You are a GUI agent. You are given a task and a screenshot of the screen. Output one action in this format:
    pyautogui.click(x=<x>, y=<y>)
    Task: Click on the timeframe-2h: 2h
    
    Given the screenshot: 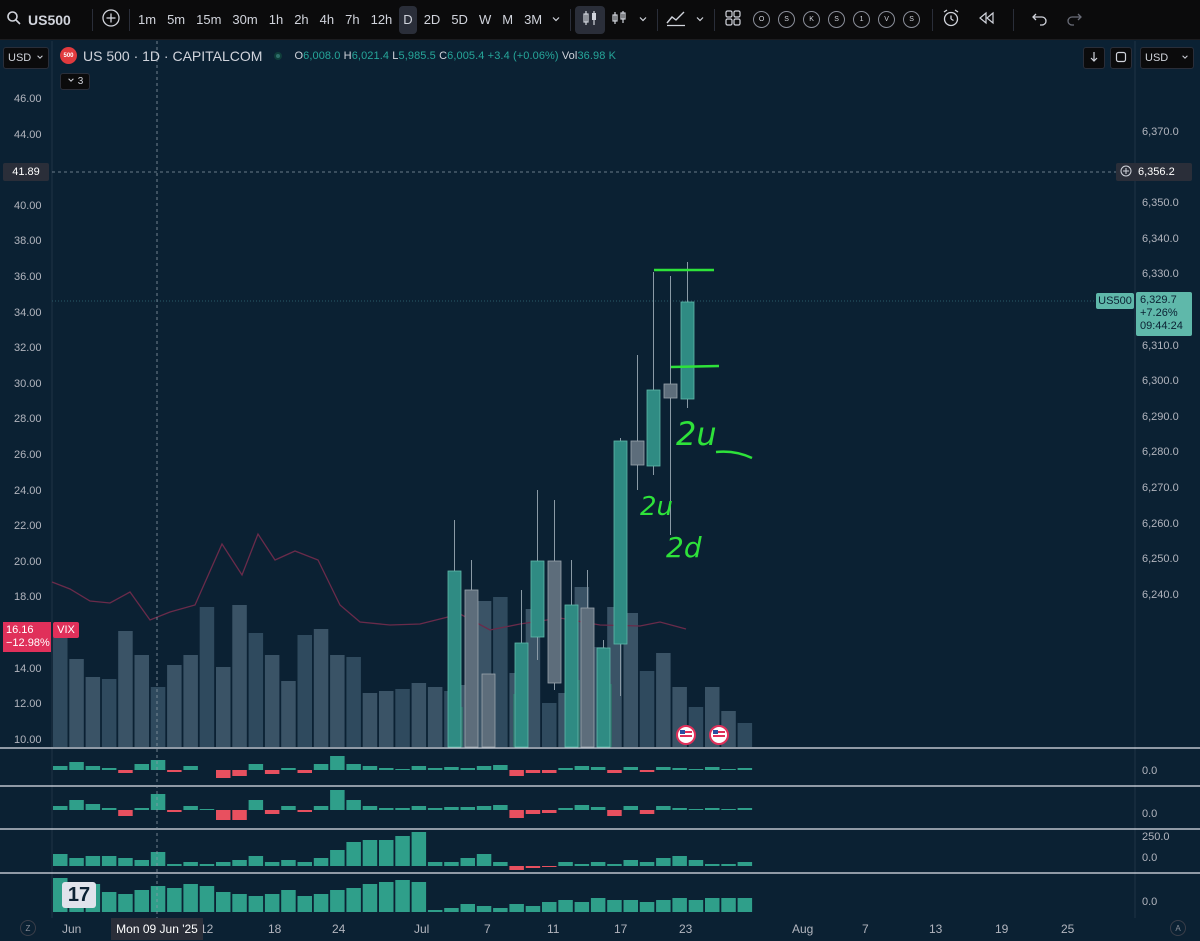 What is the action you would take?
    pyautogui.click(x=301, y=20)
    